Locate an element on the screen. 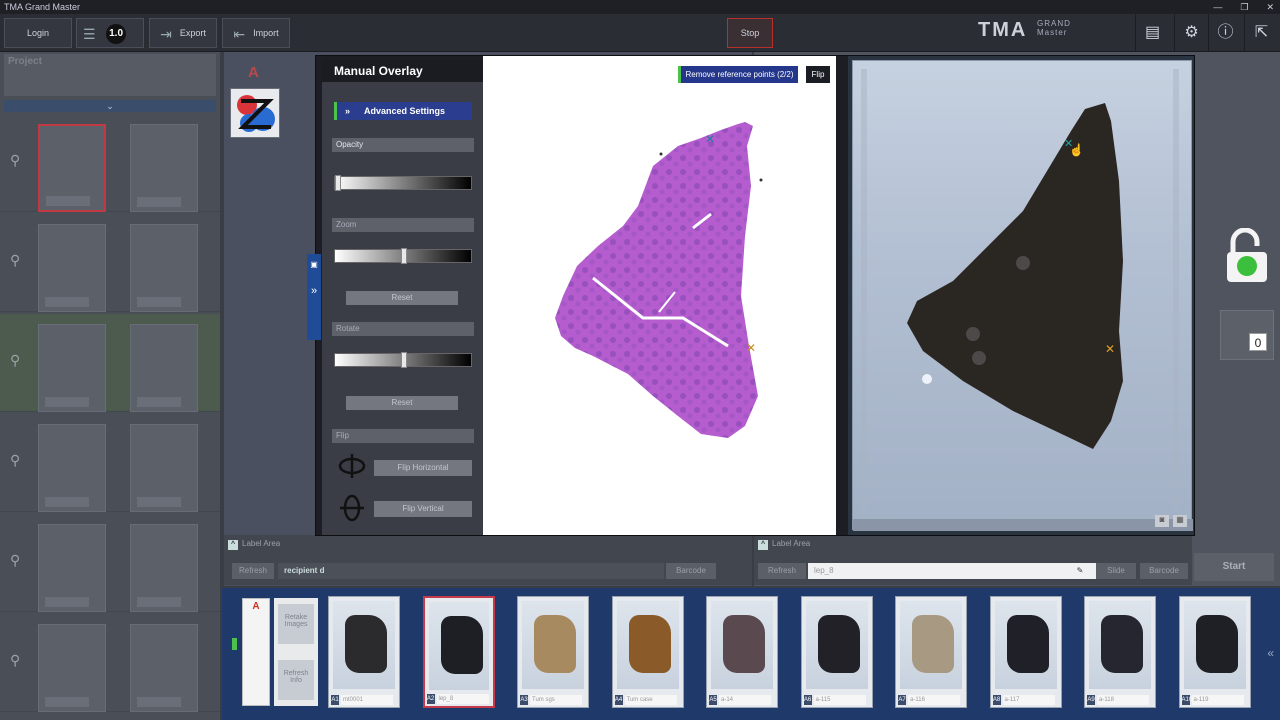 This screenshot has width=1280, height=720. strip-slide: A9 a-118 is located at coordinates (1120, 652).